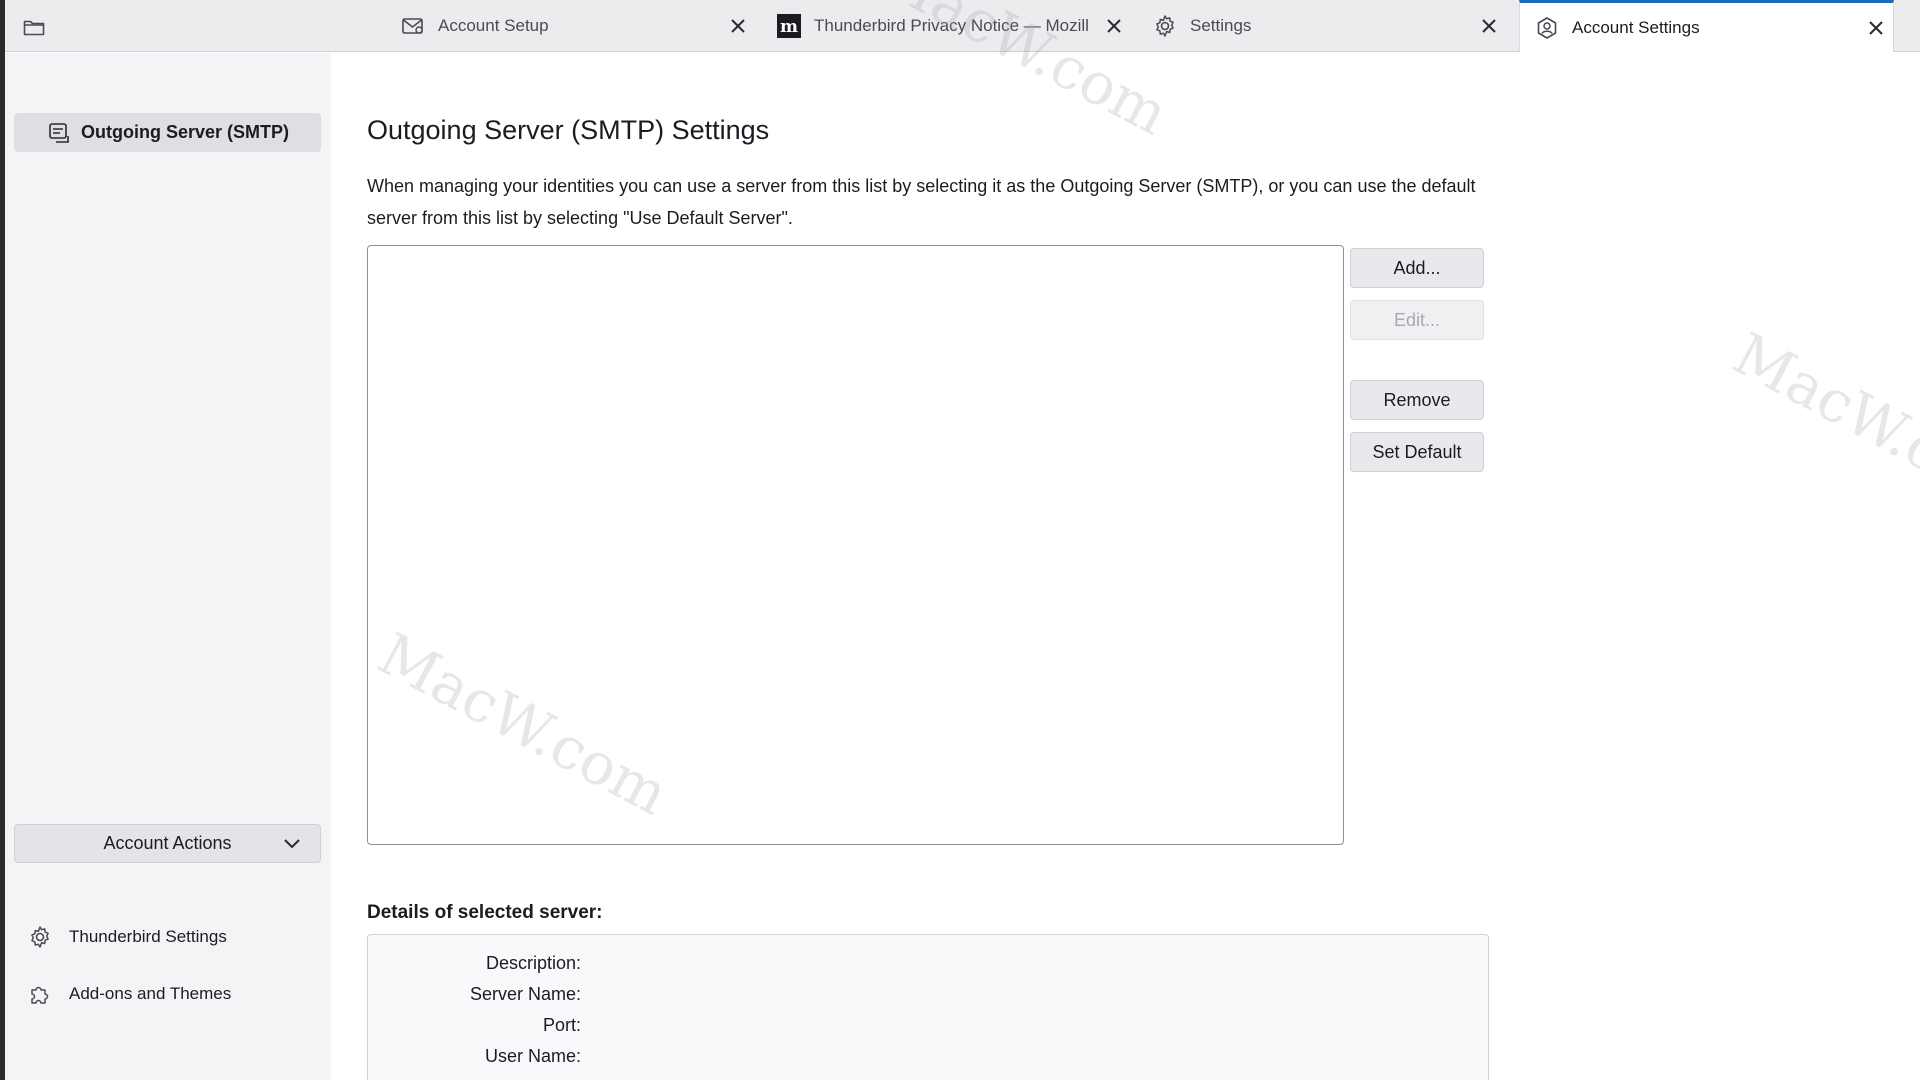  I want to click on tab-label: Thunderbird Privacy Notice — Mozill, so click(951, 25).